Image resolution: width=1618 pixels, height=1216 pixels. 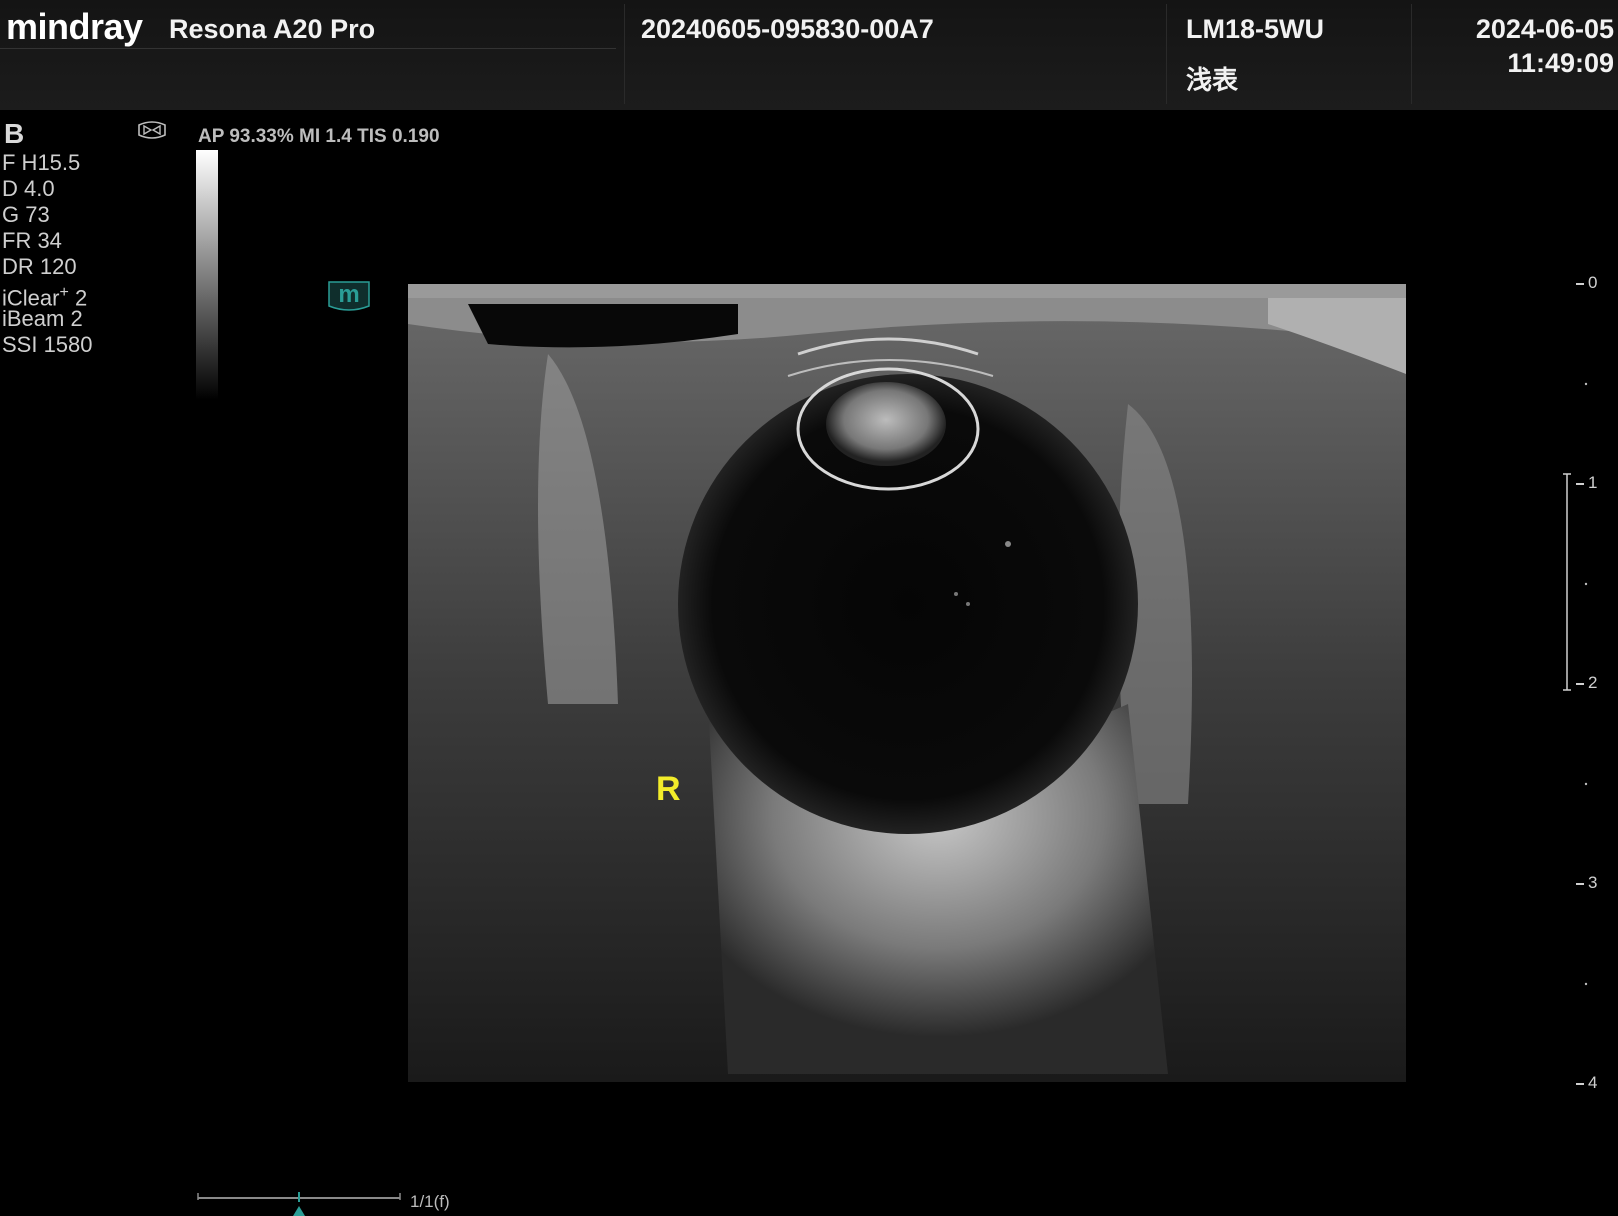 I want to click on brand-divider, so click(x=308, y=48).